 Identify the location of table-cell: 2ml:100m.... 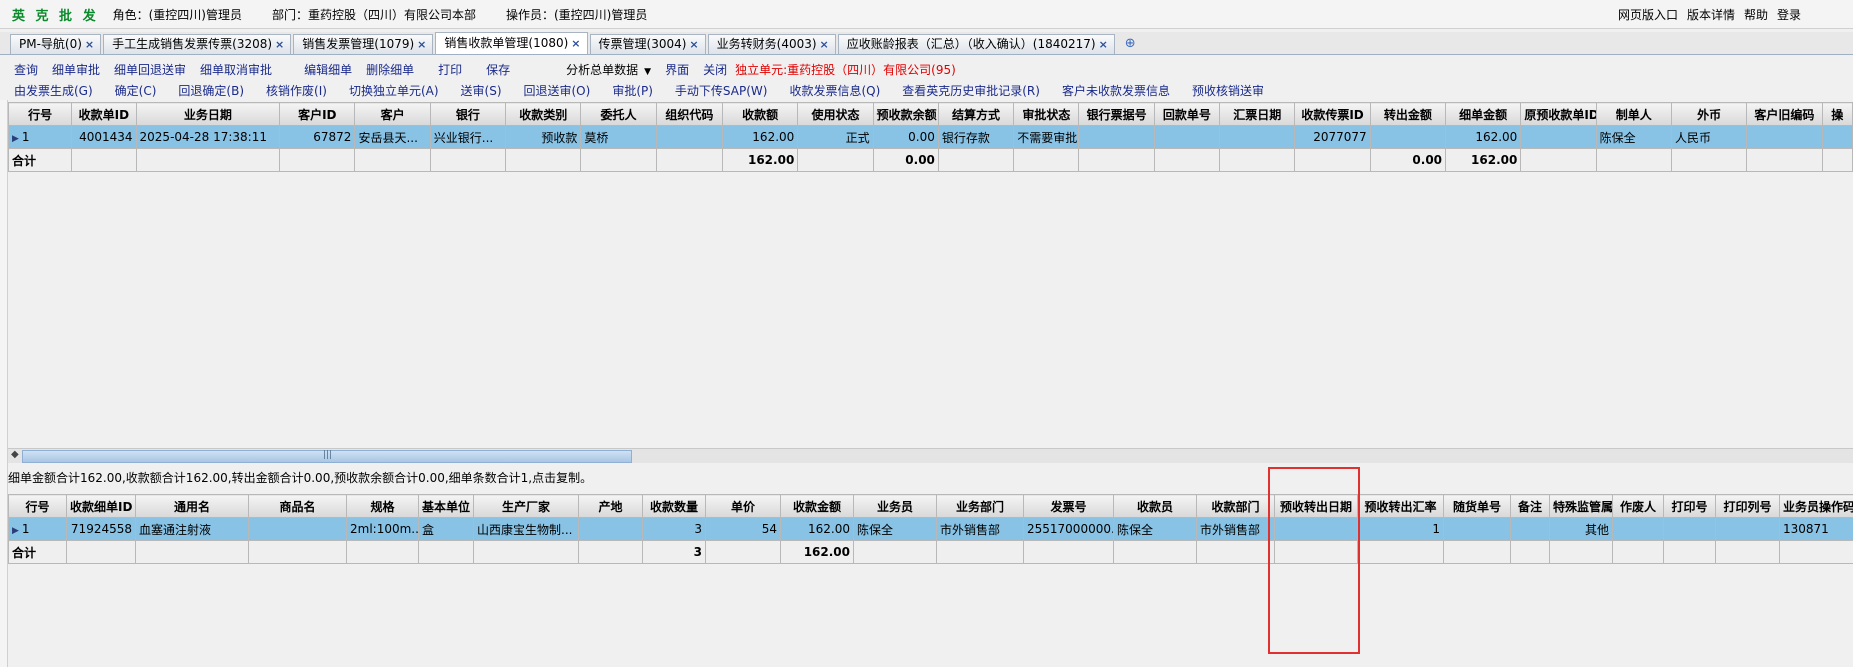
(382, 529).